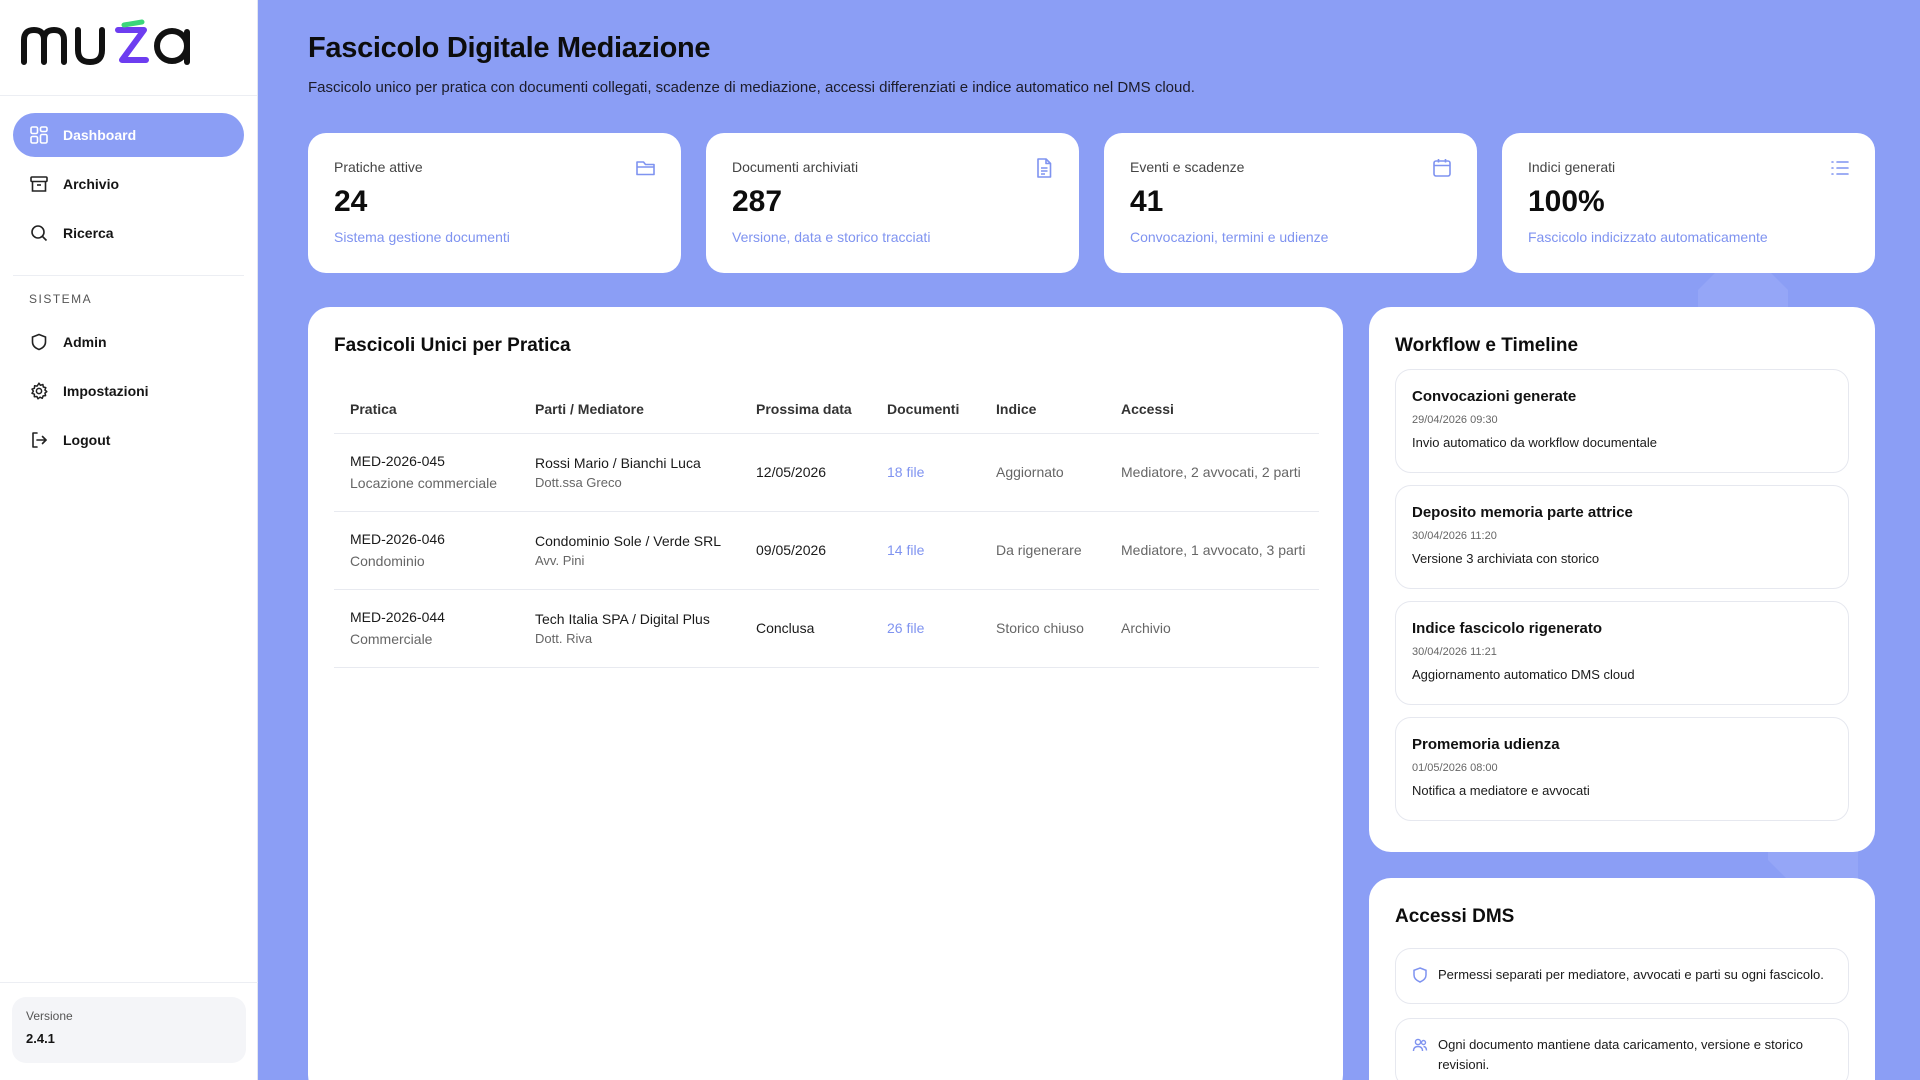 This screenshot has width=1920, height=1080. What do you see at coordinates (128, 184) in the screenshot?
I see `sidebar-item-archivio: Archivio` at bounding box center [128, 184].